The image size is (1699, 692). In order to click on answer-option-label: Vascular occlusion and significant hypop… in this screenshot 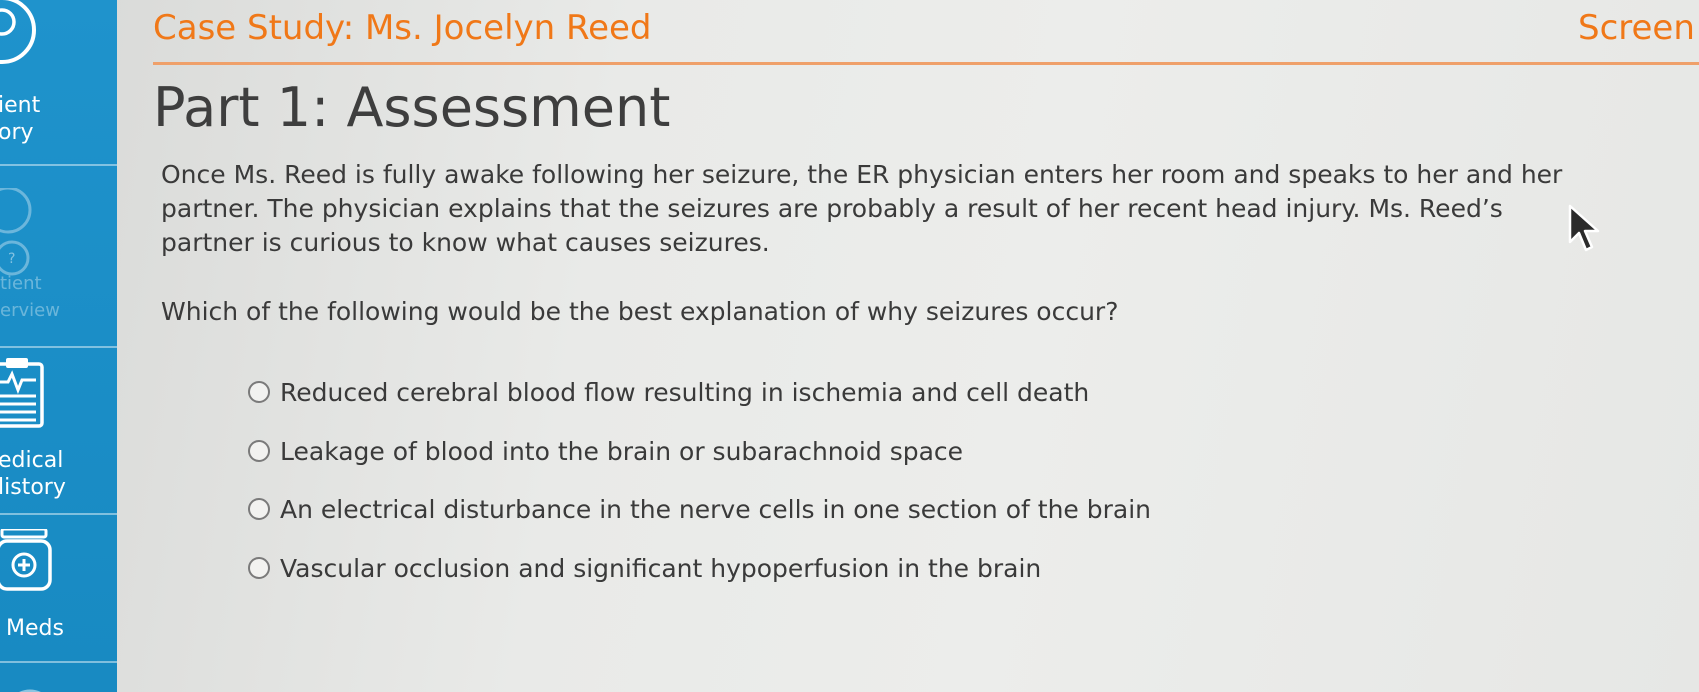, I will do `click(661, 568)`.